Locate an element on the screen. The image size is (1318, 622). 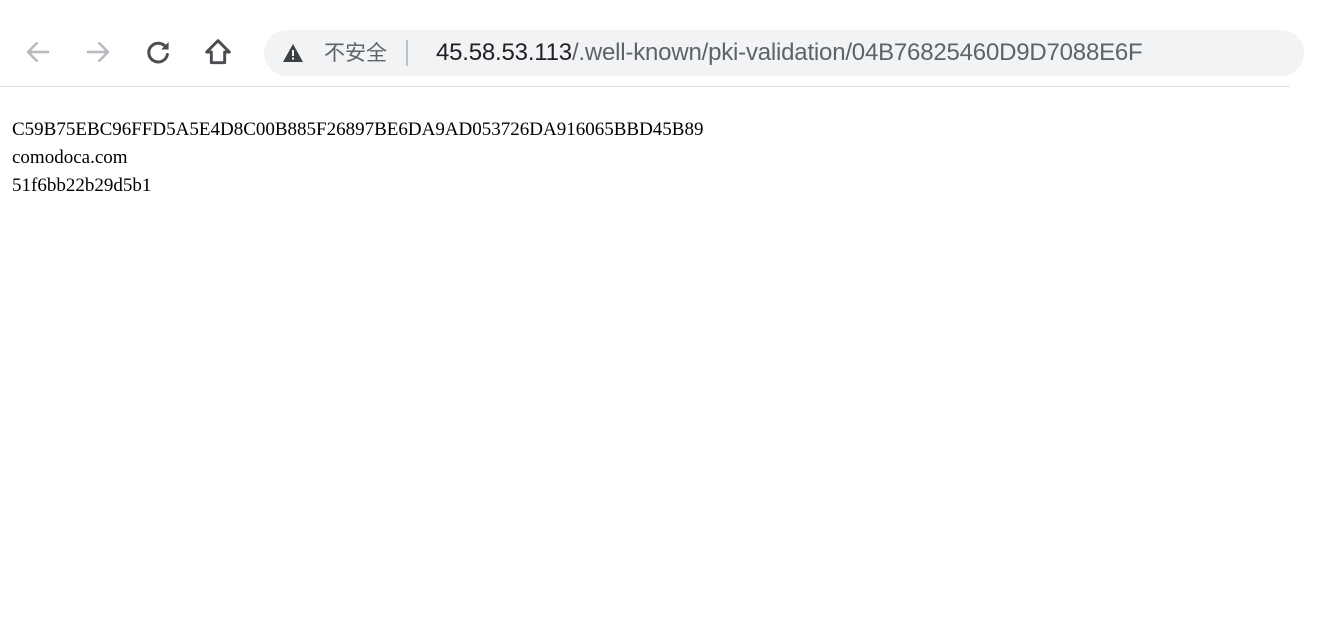
back-button is located at coordinates (38, 52).